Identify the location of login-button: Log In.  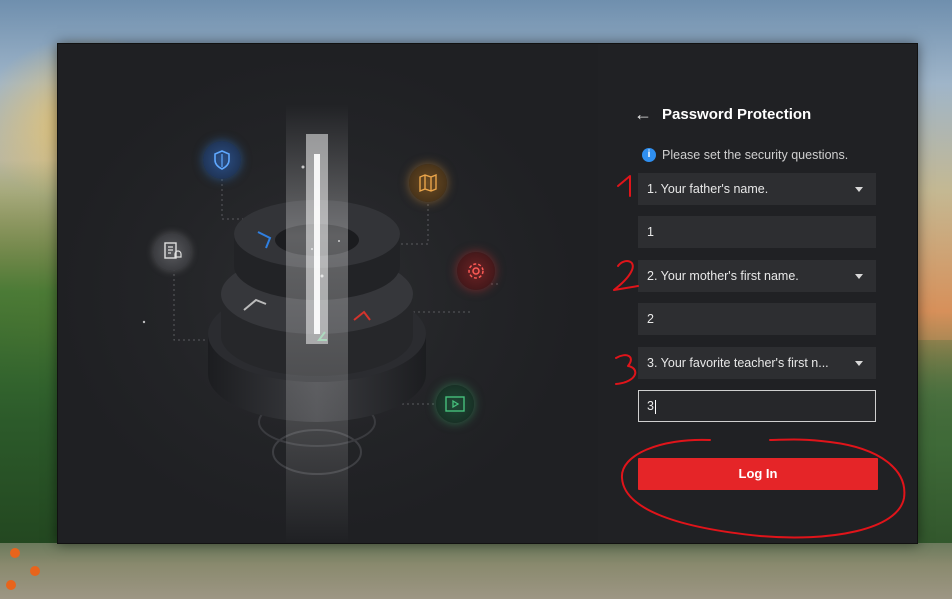
(758, 474).